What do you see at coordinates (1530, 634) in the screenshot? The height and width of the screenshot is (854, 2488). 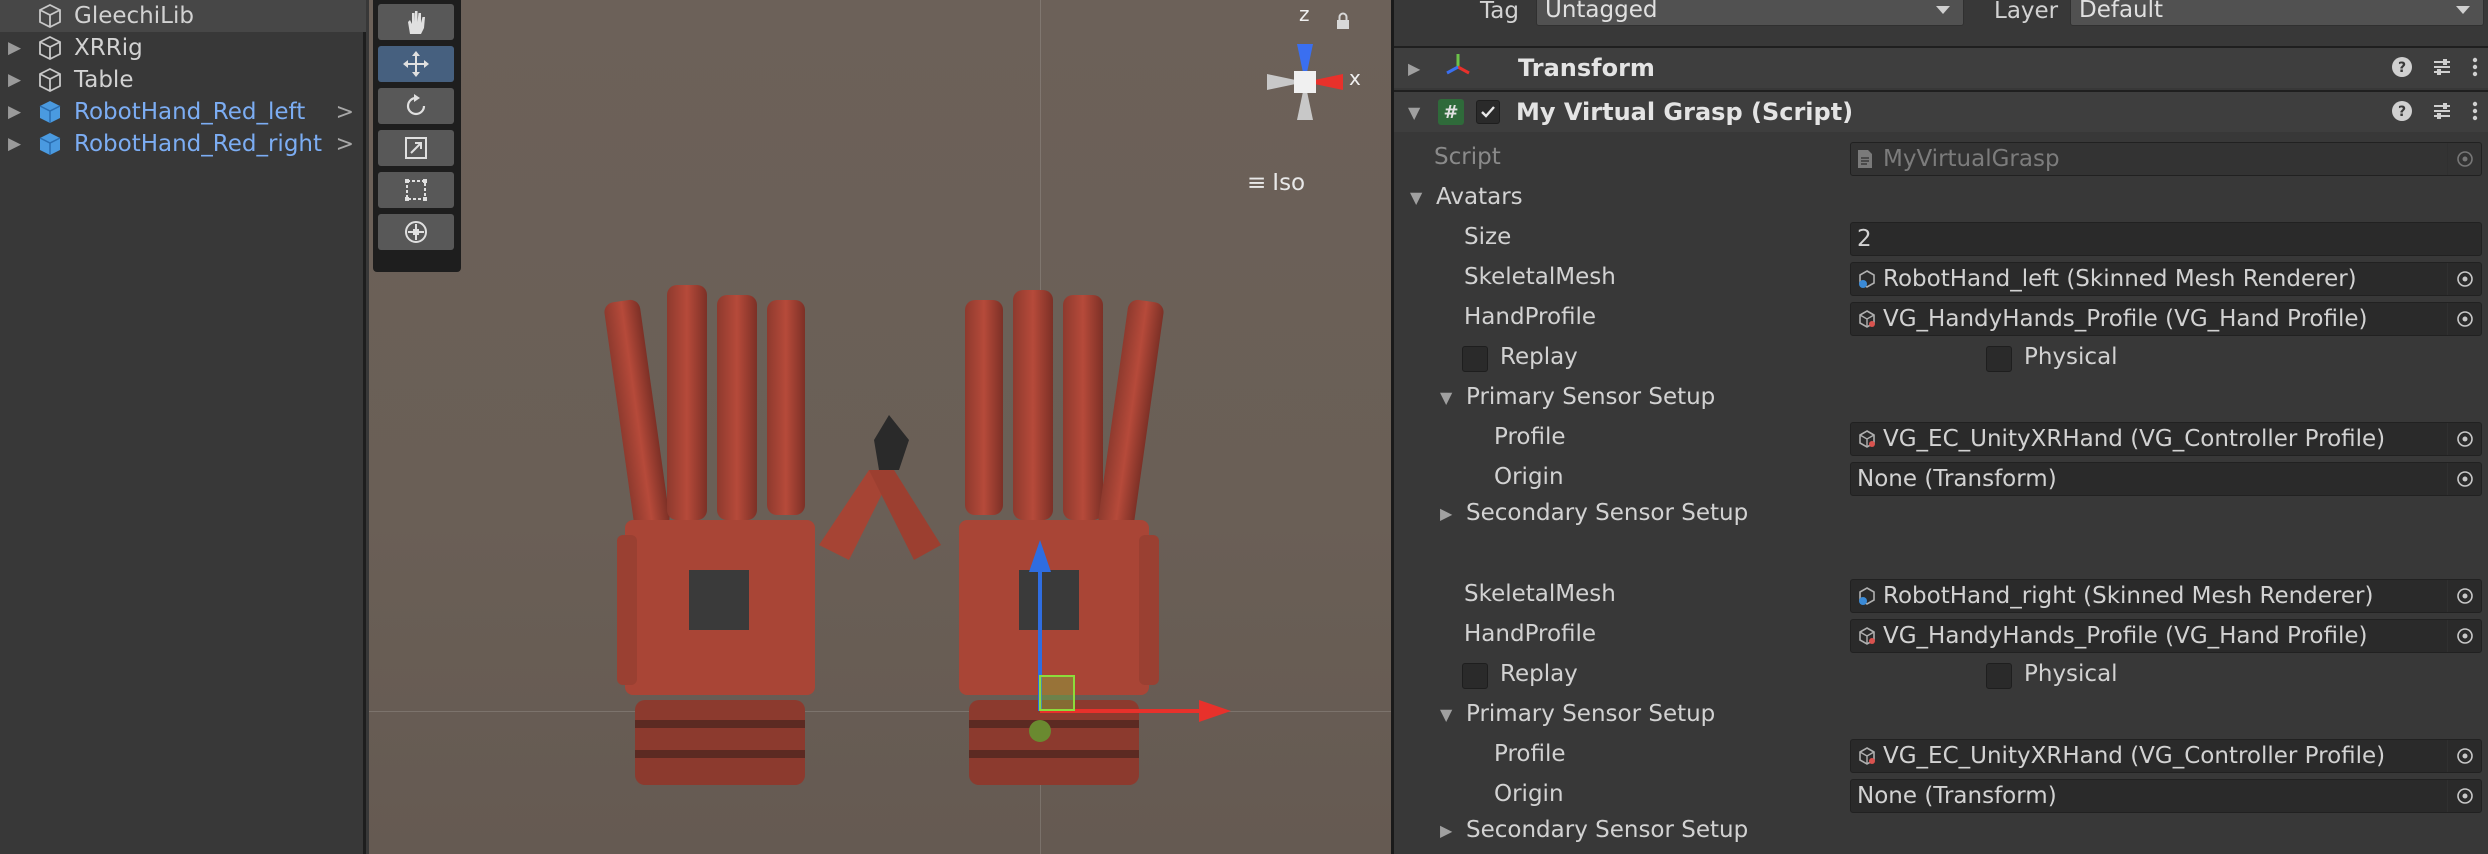 I see `hand-profile-label: HandProfile` at bounding box center [1530, 634].